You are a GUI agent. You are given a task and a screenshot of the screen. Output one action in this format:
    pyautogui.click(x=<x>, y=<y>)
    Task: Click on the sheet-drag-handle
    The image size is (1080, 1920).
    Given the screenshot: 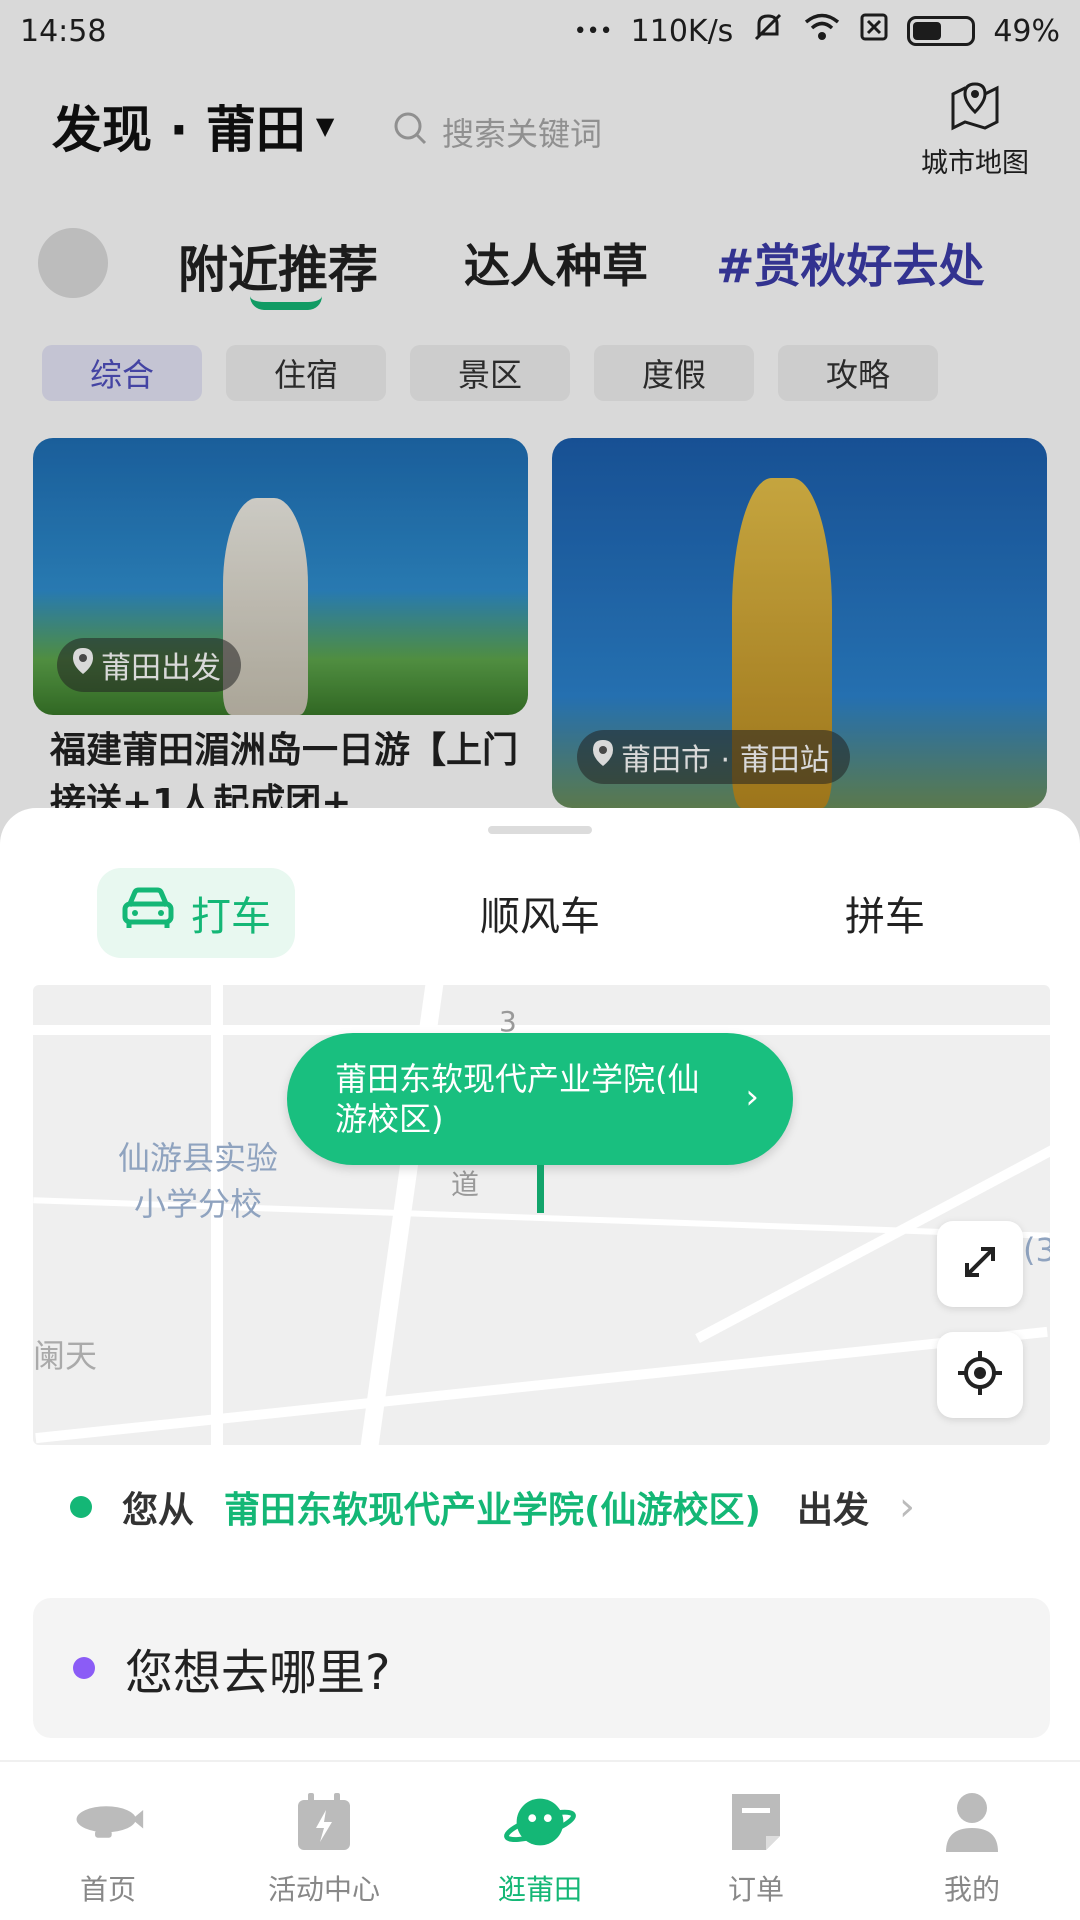 What is the action you would take?
    pyautogui.click(x=540, y=830)
    